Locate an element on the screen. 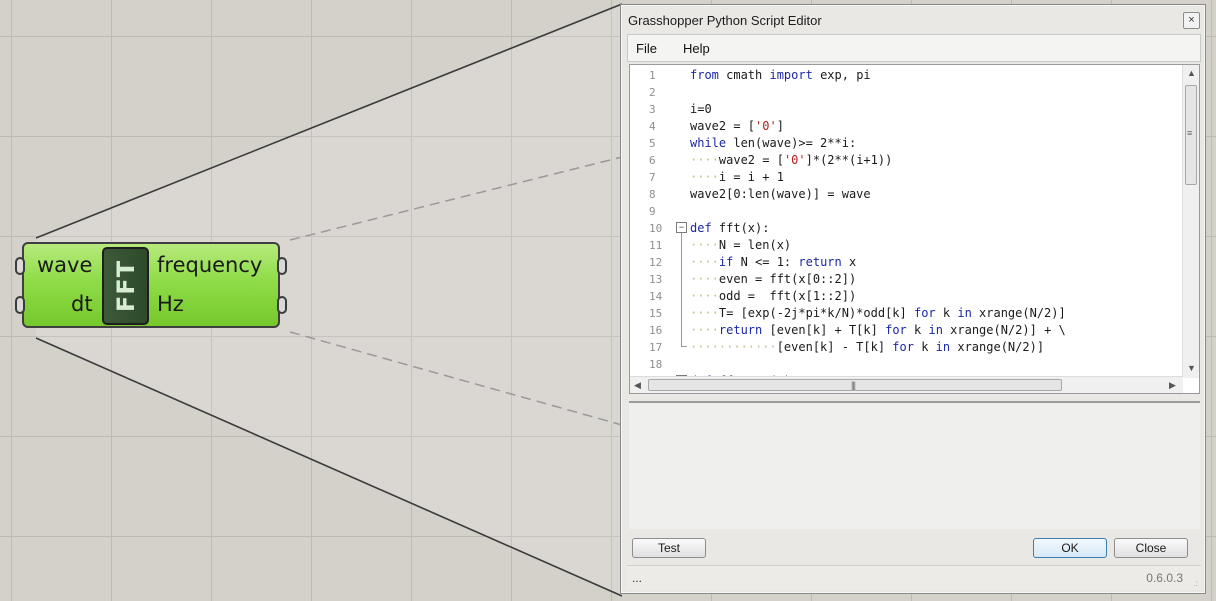  code-text: i=0 is located at coordinates (701, 109).